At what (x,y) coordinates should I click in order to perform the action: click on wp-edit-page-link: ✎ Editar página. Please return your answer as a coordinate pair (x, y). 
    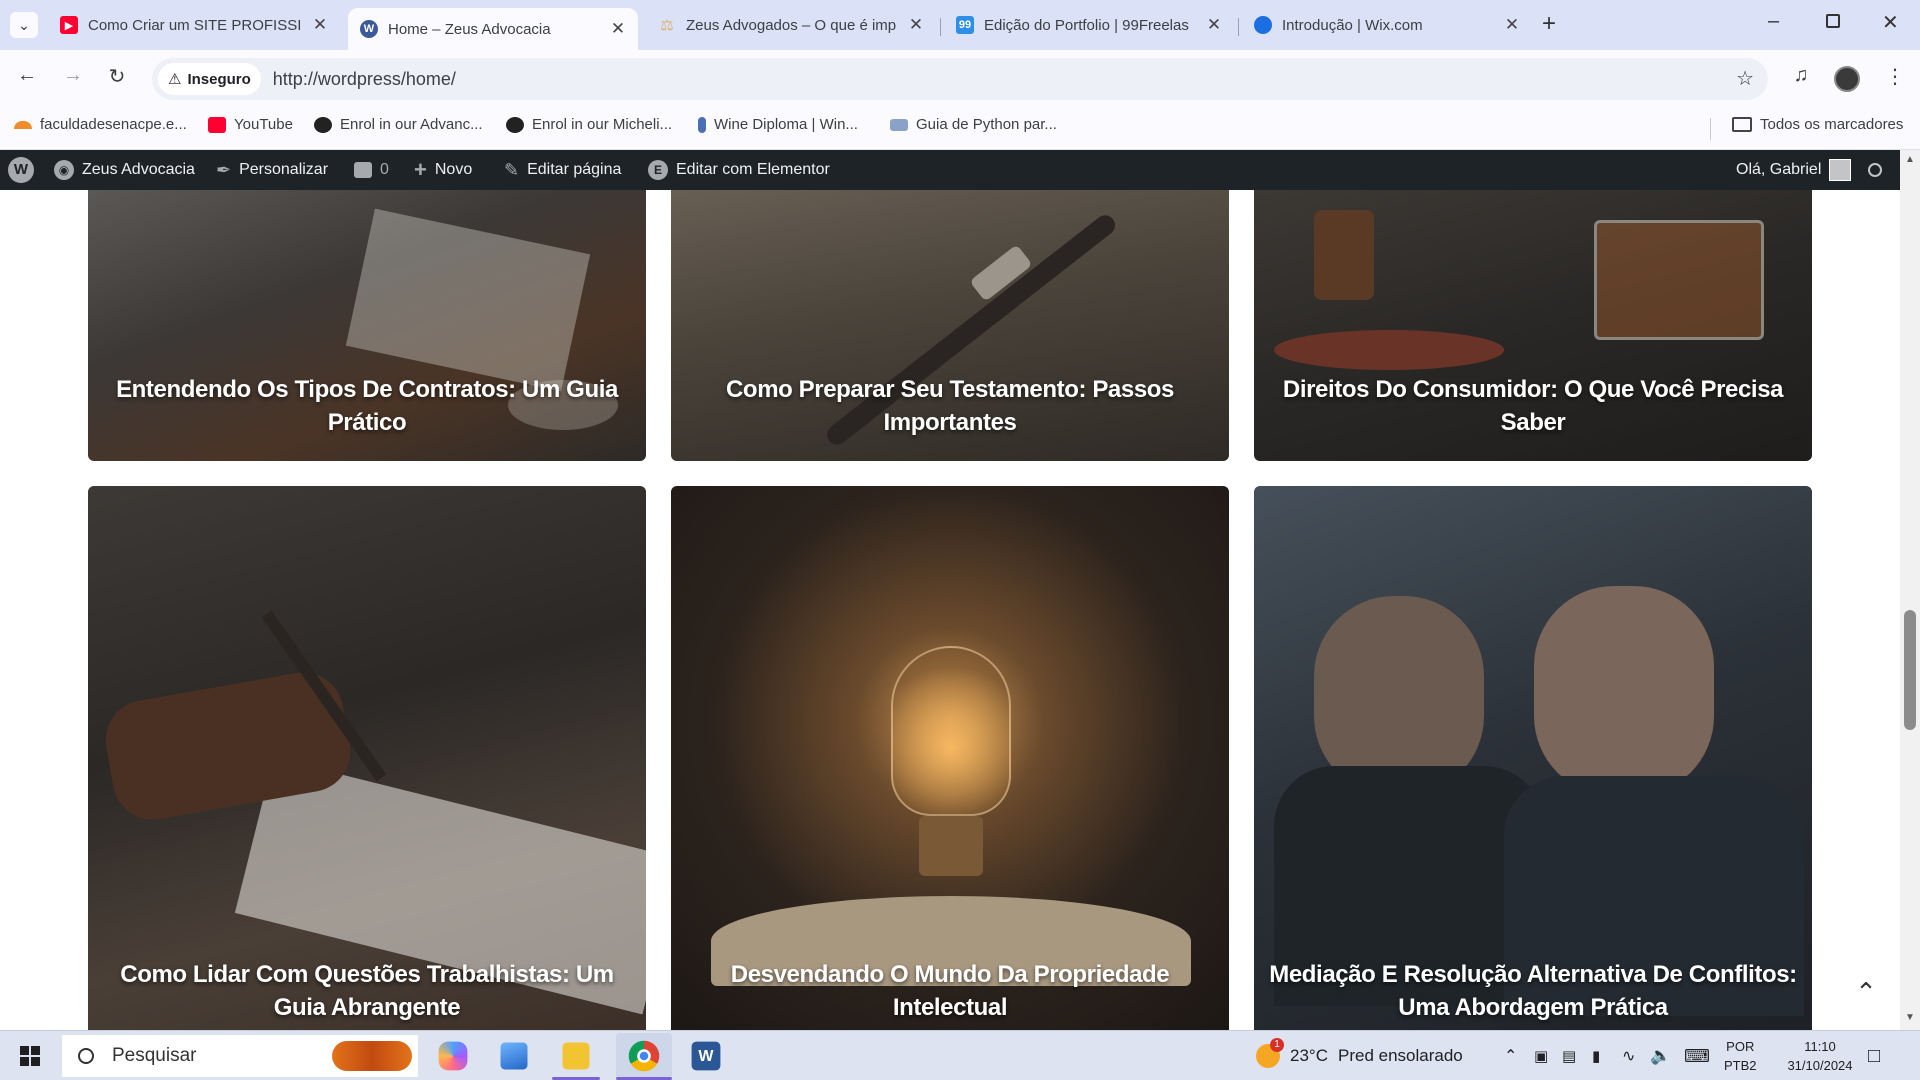
    Looking at the image, I should click on (562, 170).